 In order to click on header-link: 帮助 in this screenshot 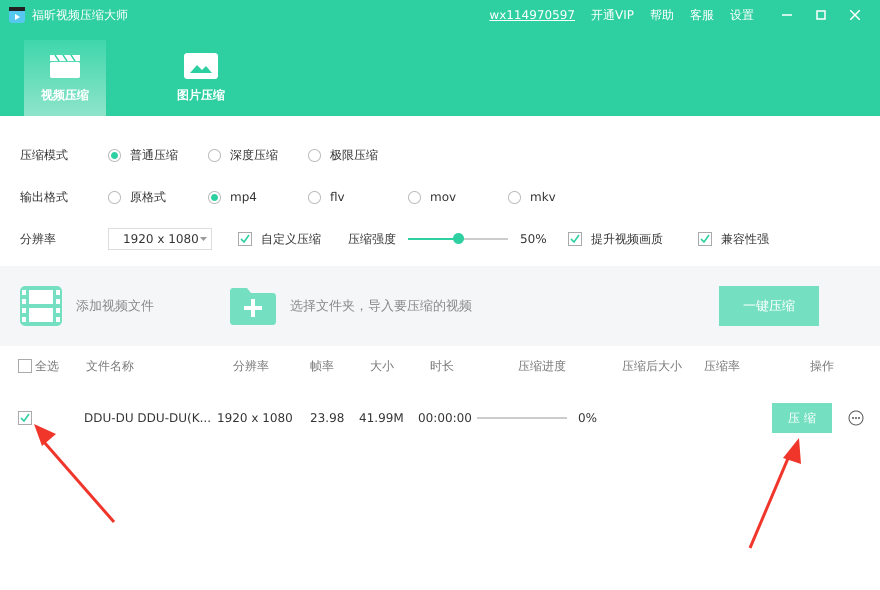, I will do `click(662, 15)`.